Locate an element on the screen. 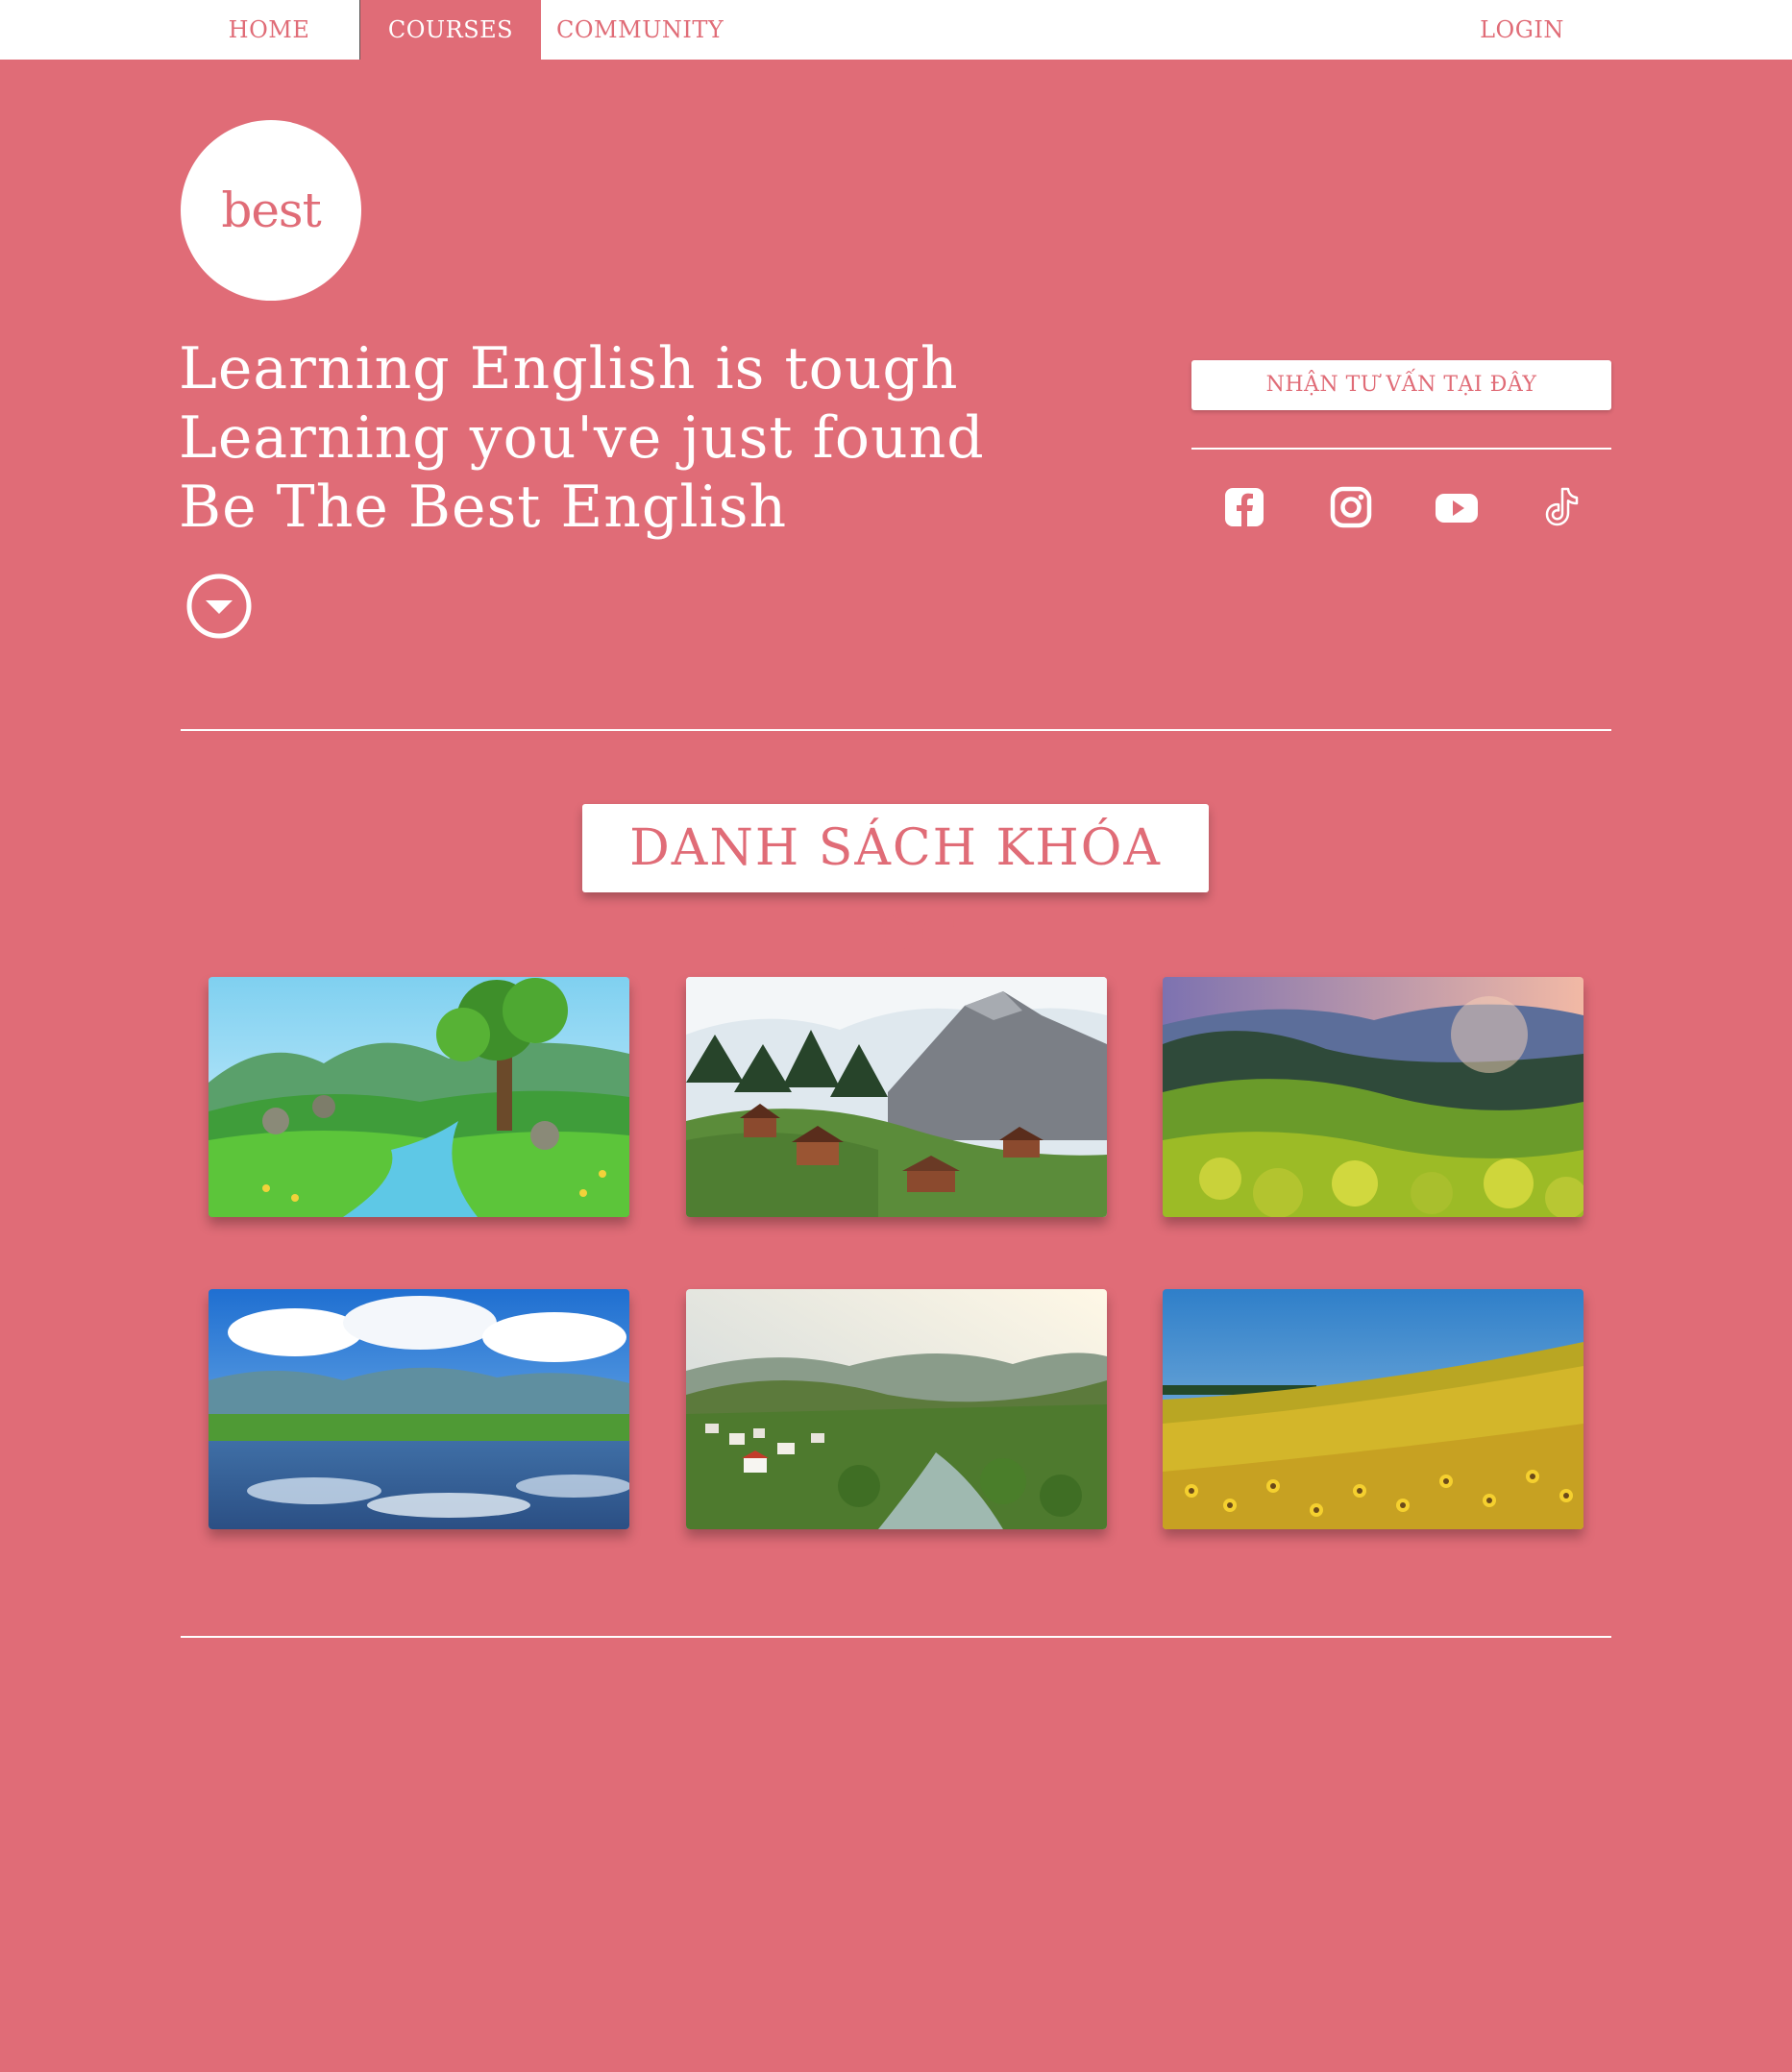  nav-home: HOME is located at coordinates (269, 30).